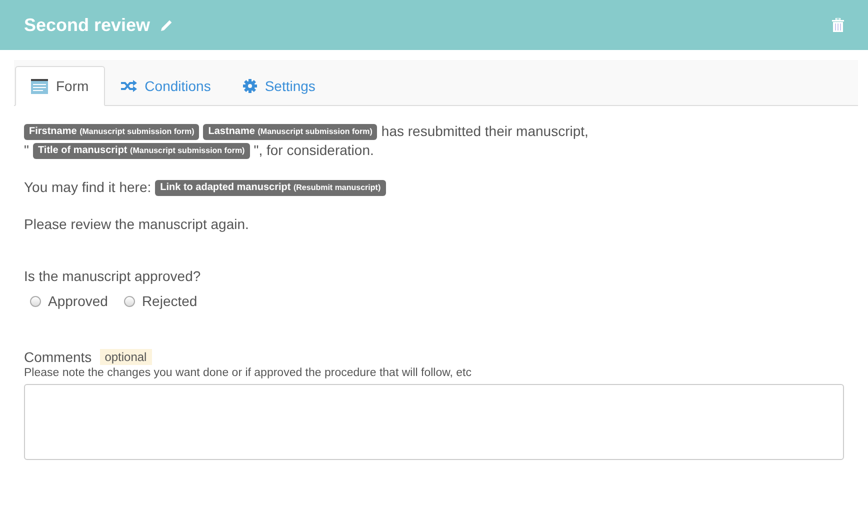 Image resolution: width=868 pixels, height=506 pixels. What do you see at coordinates (290, 132) in the screenshot?
I see `field-tag: Lastname (Manuscript submission form)` at bounding box center [290, 132].